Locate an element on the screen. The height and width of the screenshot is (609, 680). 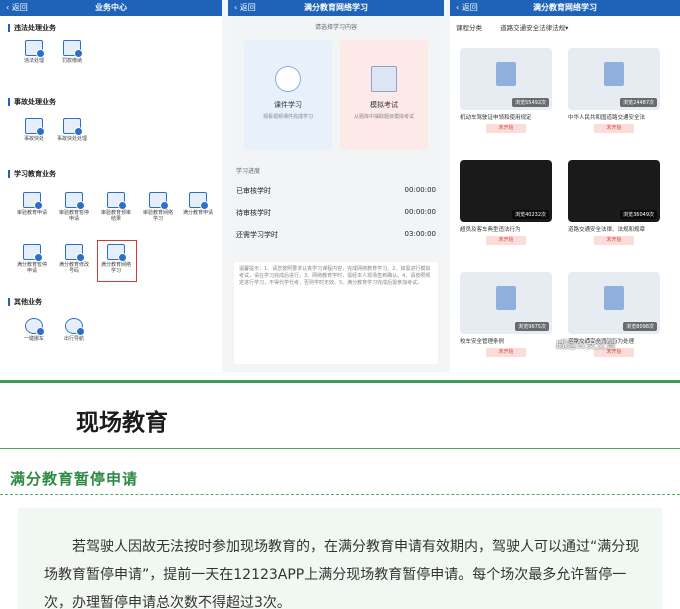
violation-icon is located at coordinates (35, 49).